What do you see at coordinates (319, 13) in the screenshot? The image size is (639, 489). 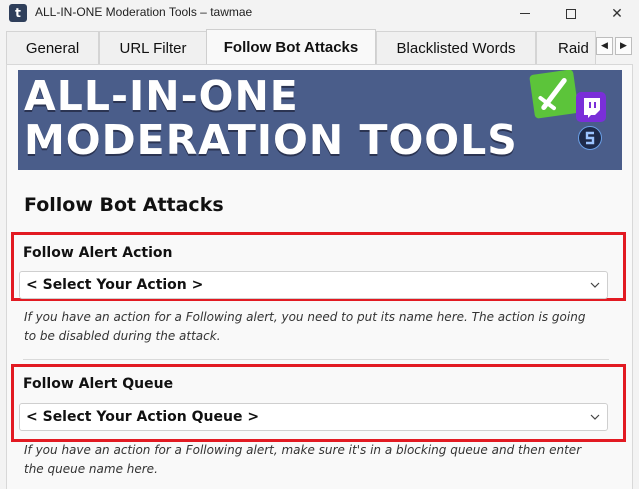 I see `title-bar: t ALL-IN-ONE Moderation Tools – tawmae ✕` at bounding box center [319, 13].